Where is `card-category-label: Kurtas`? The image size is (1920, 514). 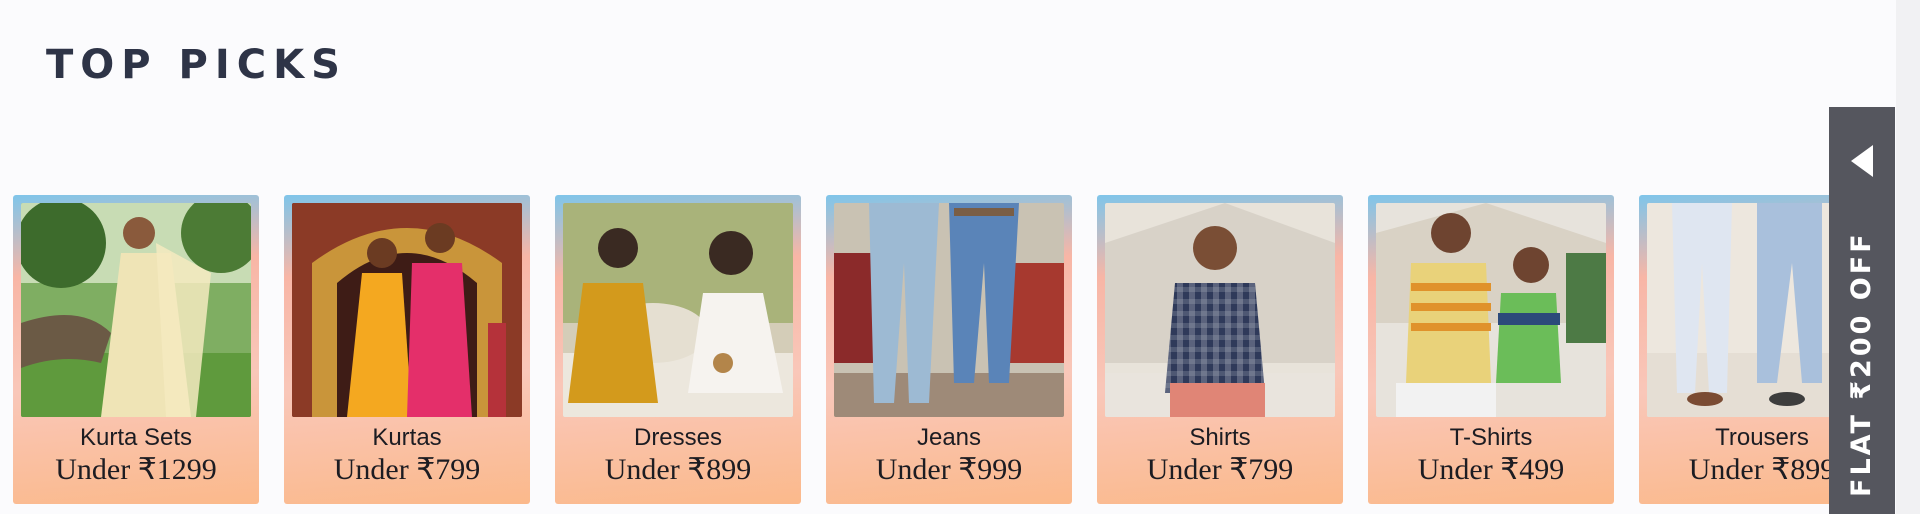
card-category-label: Kurtas is located at coordinates (407, 437).